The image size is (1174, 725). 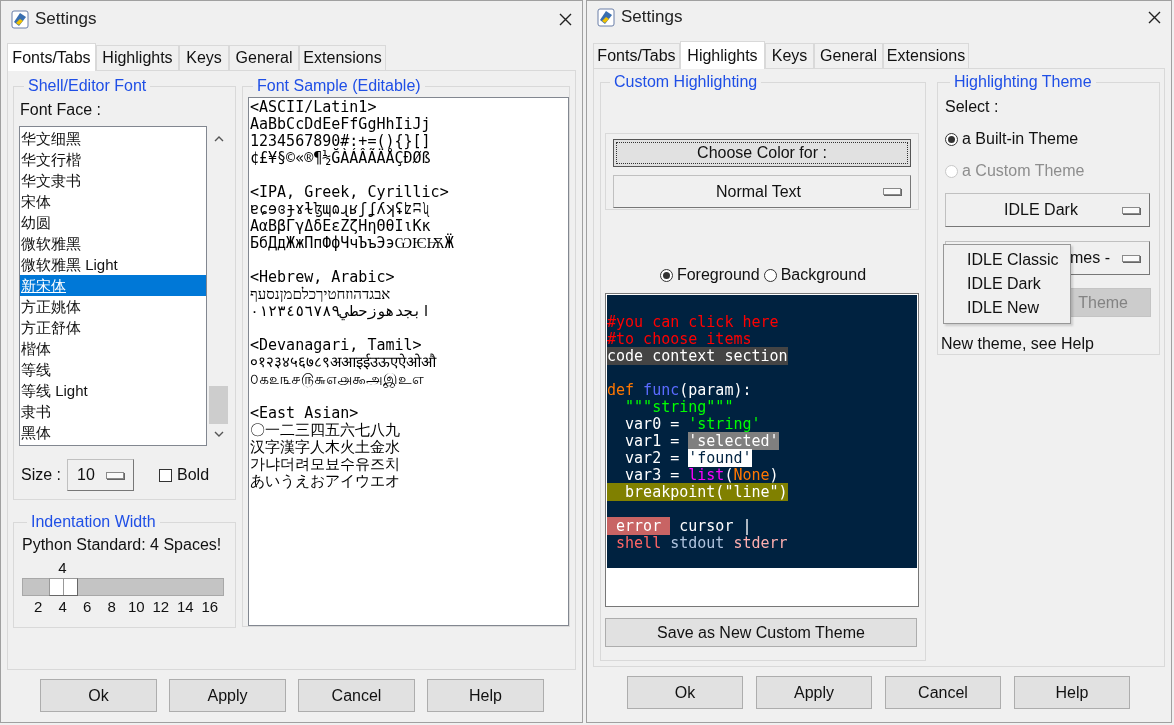 What do you see at coordinates (62, 607) in the screenshot?
I see `tick-label: 4` at bounding box center [62, 607].